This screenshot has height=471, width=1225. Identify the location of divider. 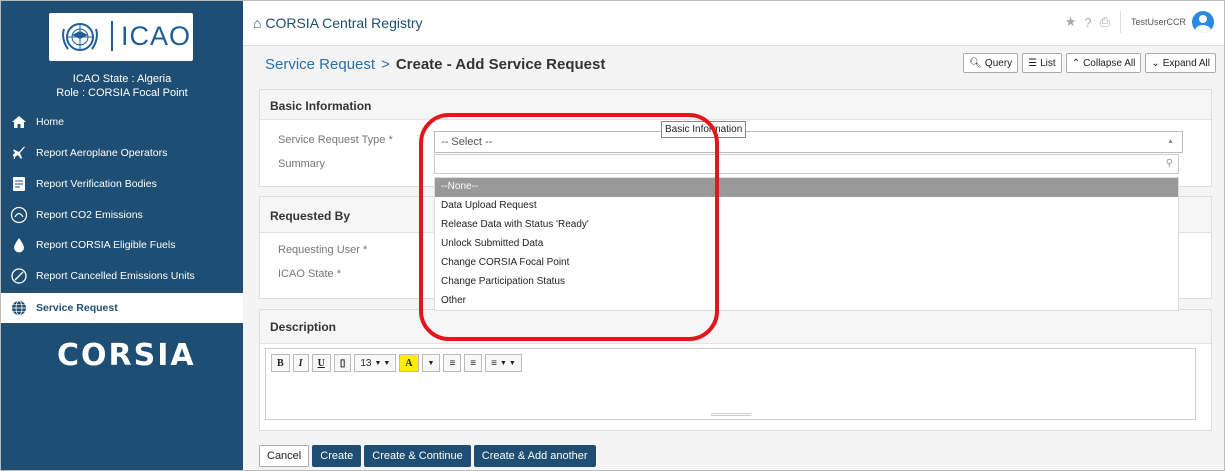
(1120, 22).